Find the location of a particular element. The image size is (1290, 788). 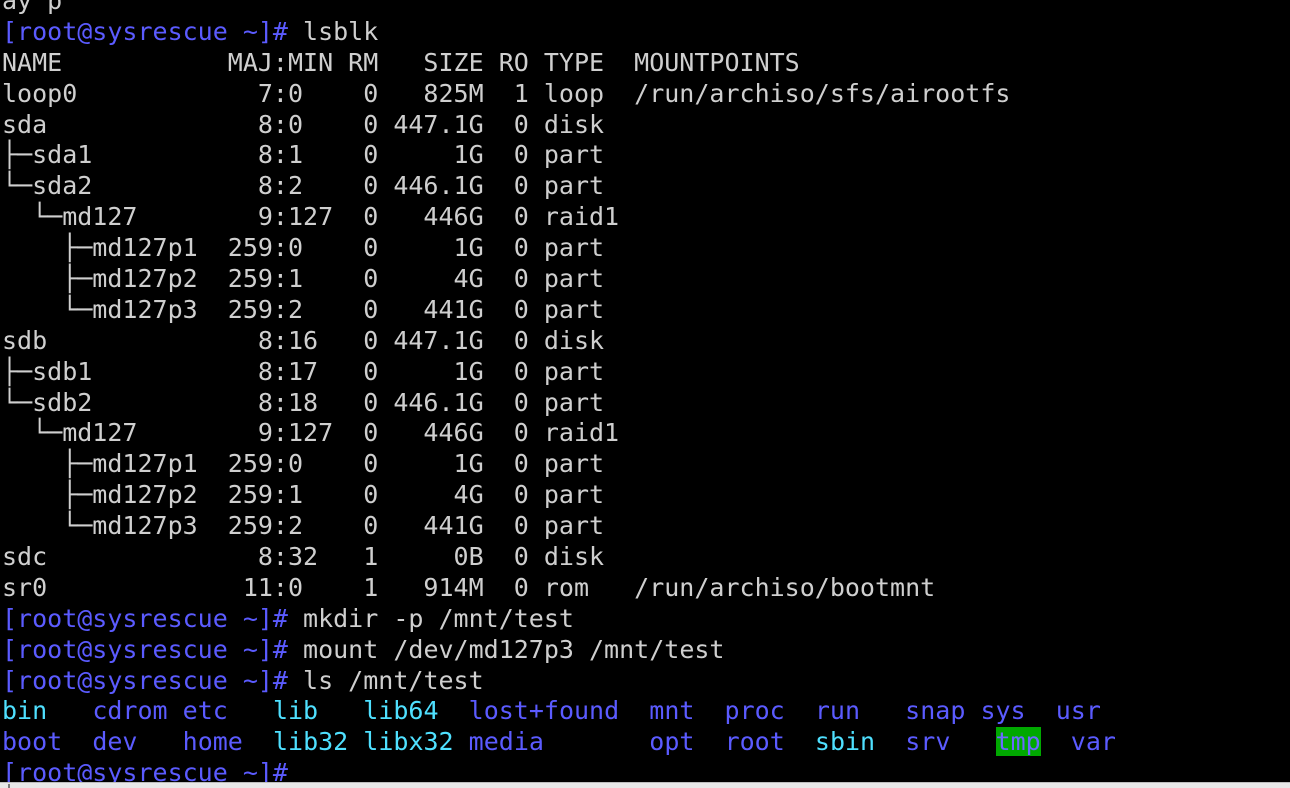

dir-entry: etc is located at coordinates (205, 711).